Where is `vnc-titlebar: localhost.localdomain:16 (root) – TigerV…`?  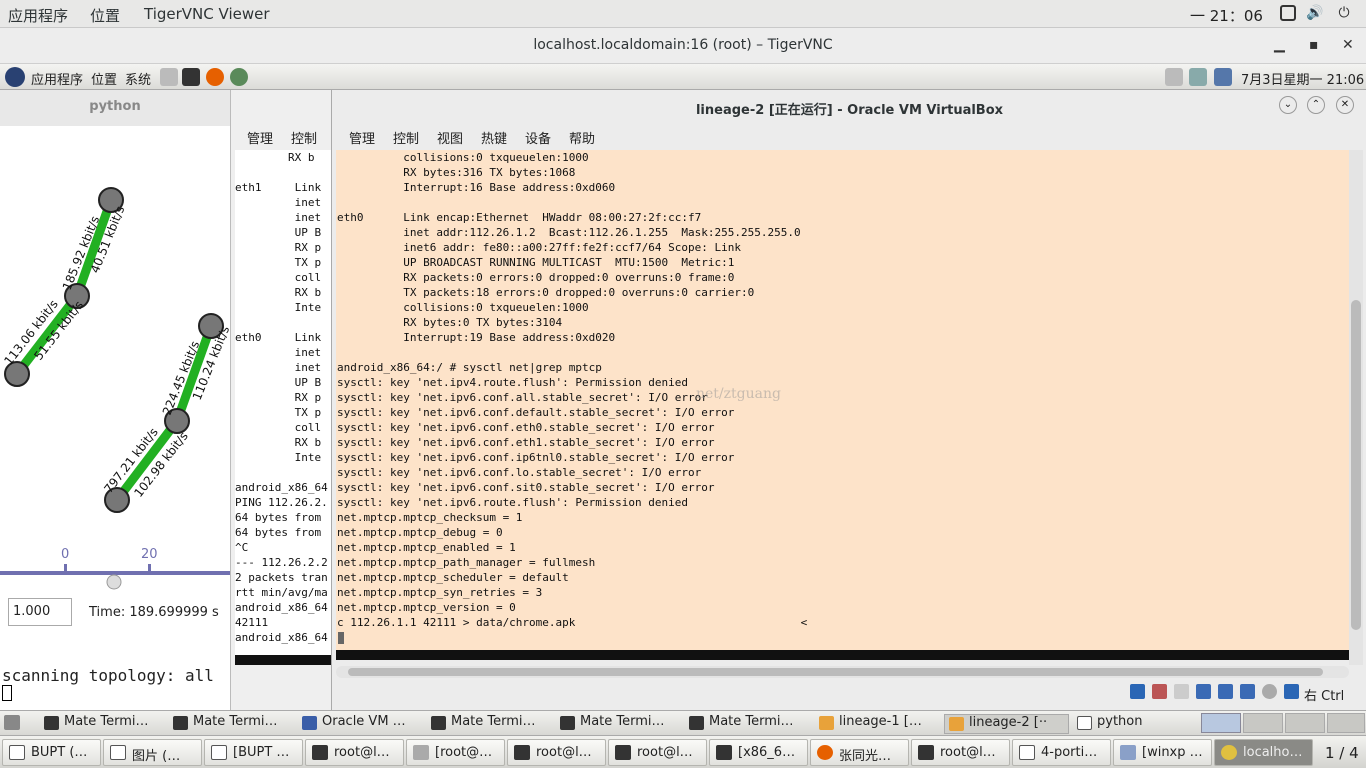
vnc-titlebar: localhost.localdomain:16 (root) – TigerV… is located at coordinates (683, 46).